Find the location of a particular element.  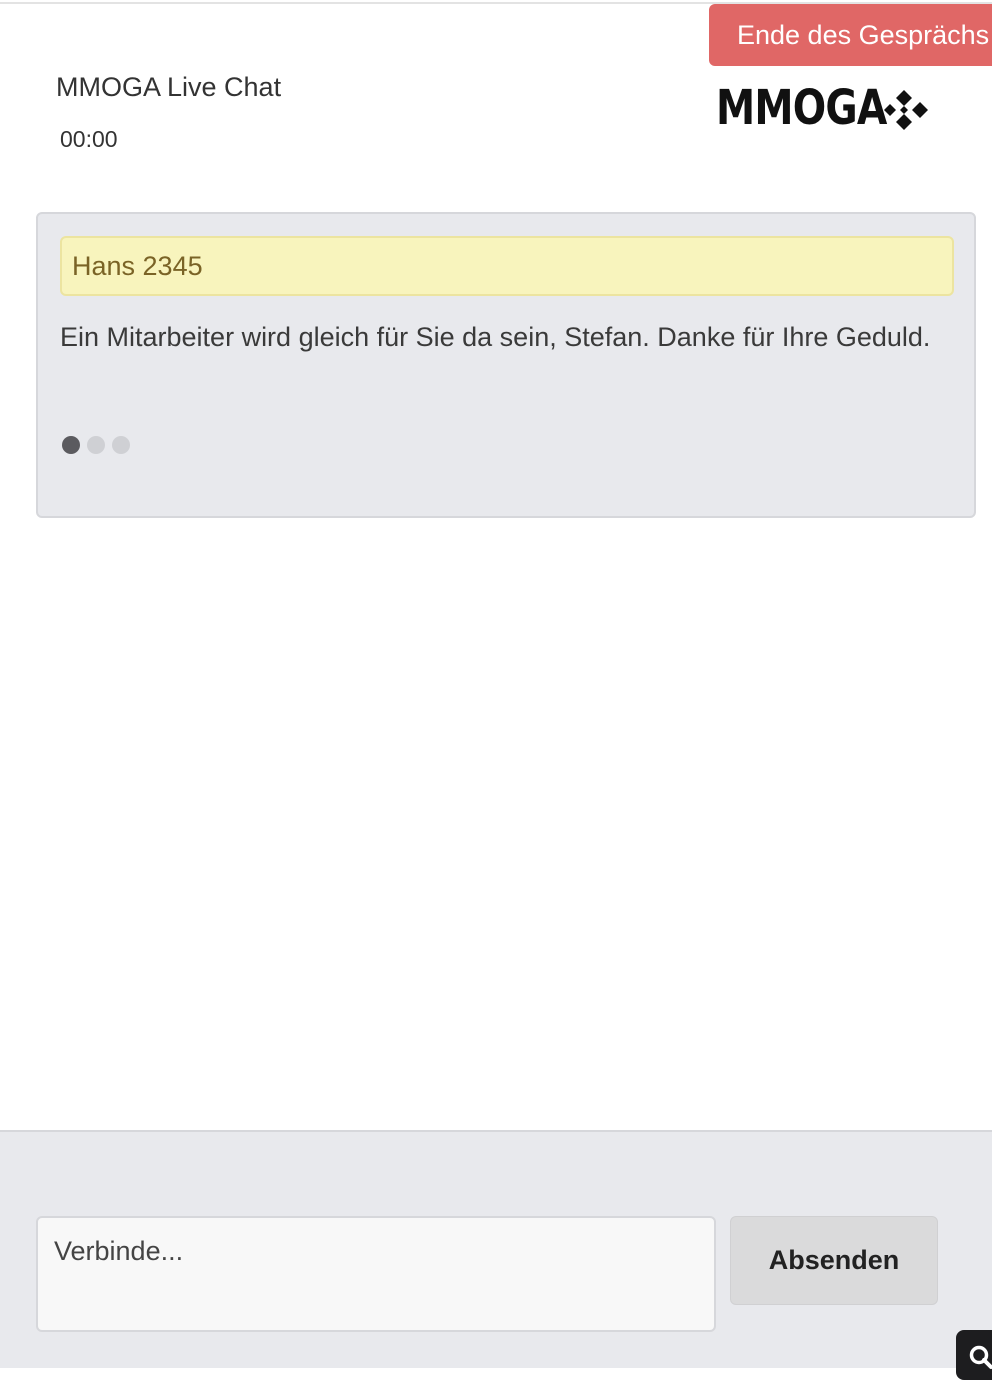

message-input is located at coordinates (376, 1274).